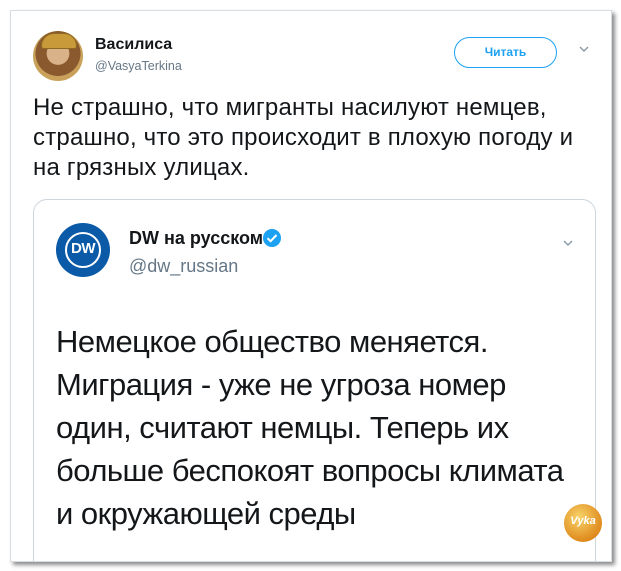  I want to click on quoted-author-name: DW на русском, so click(196, 238).